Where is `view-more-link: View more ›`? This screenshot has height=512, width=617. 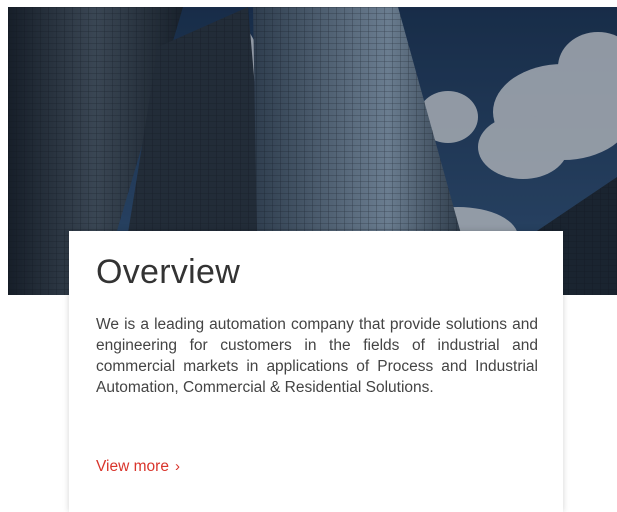
view-more-link: View more › is located at coordinates (138, 467).